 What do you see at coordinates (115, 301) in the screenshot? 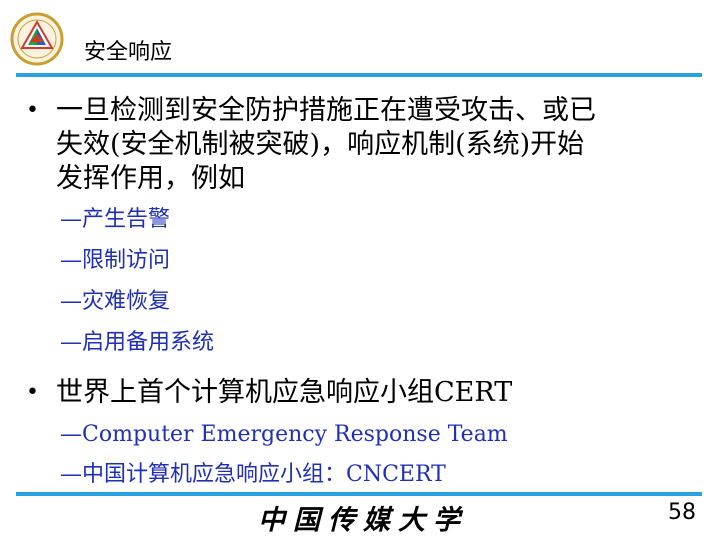
I see `subitem-disaster-recovery: —灾难恢复` at bounding box center [115, 301].